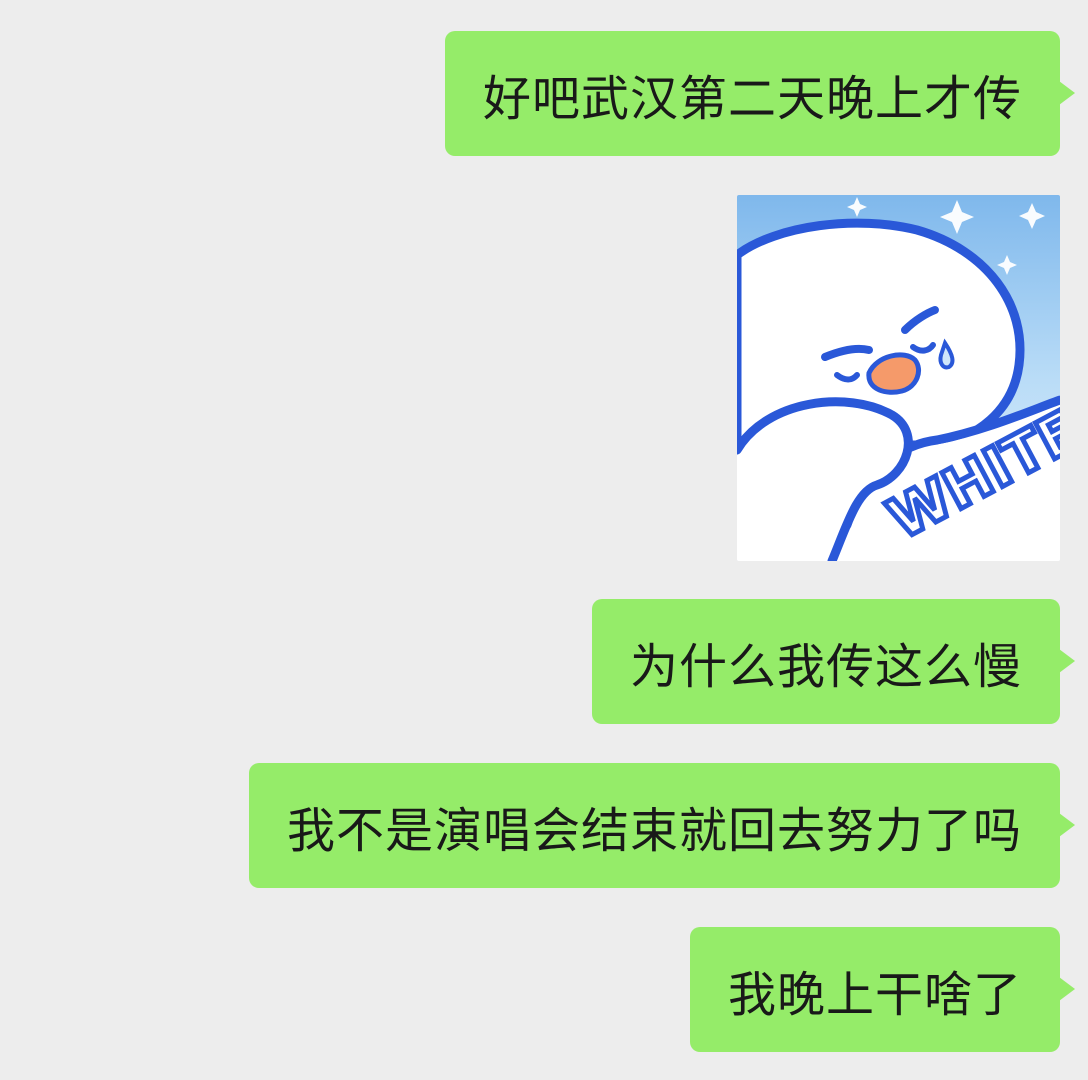  Describe the element at coordinates (752, 98) in the screenshot. I see `message-text: 好吧武汉第二天晚上才传` at that location.